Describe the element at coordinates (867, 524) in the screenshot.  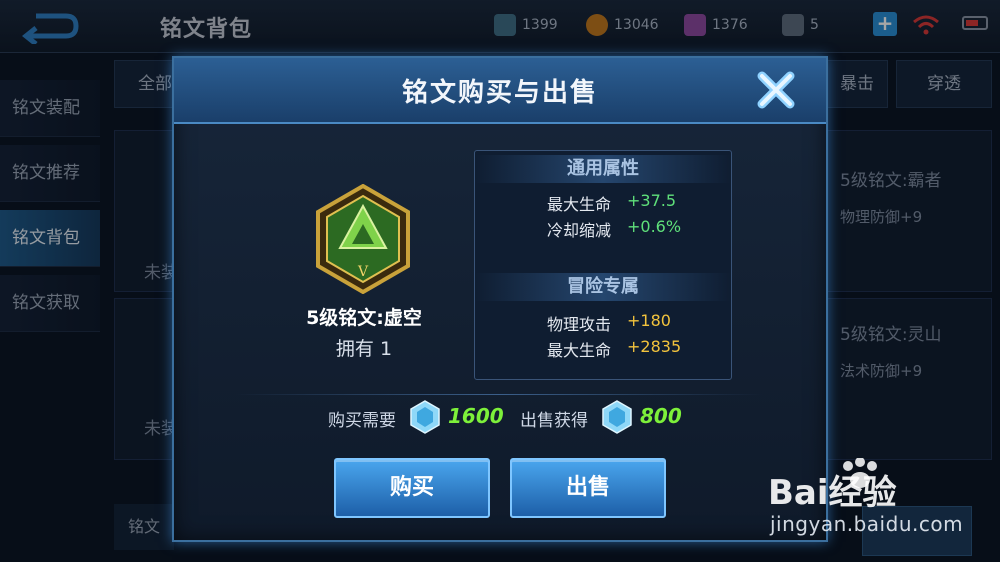
I see `watermark-url: jingyan.baidu.com` at that location.